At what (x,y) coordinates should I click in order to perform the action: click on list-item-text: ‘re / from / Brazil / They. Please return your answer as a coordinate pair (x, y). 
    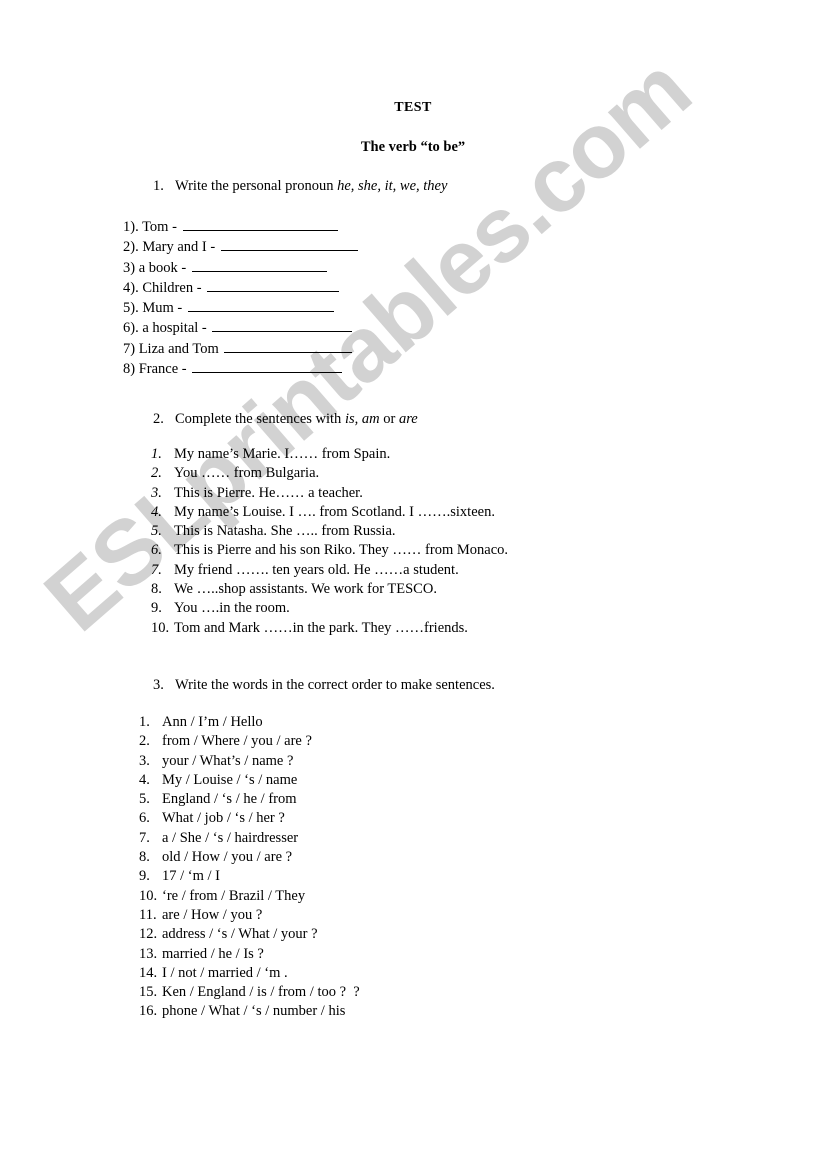
    Looking at the image, I should click on (234, 895).